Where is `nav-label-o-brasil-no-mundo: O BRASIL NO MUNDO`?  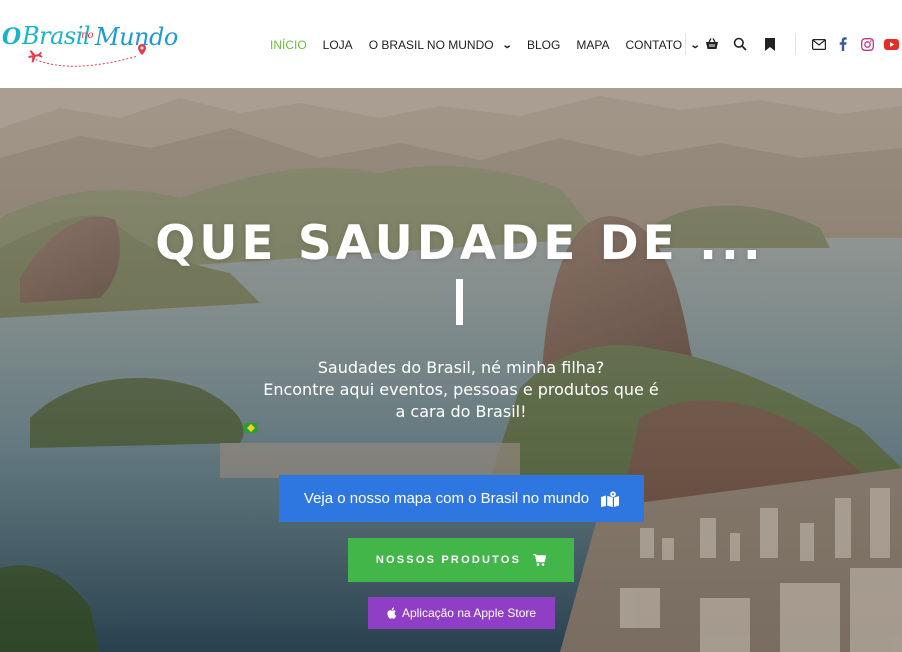 nav-label-o-brasil-no-mundo: O BRASIL NO MUNDO is located at coordinates (431, 45).